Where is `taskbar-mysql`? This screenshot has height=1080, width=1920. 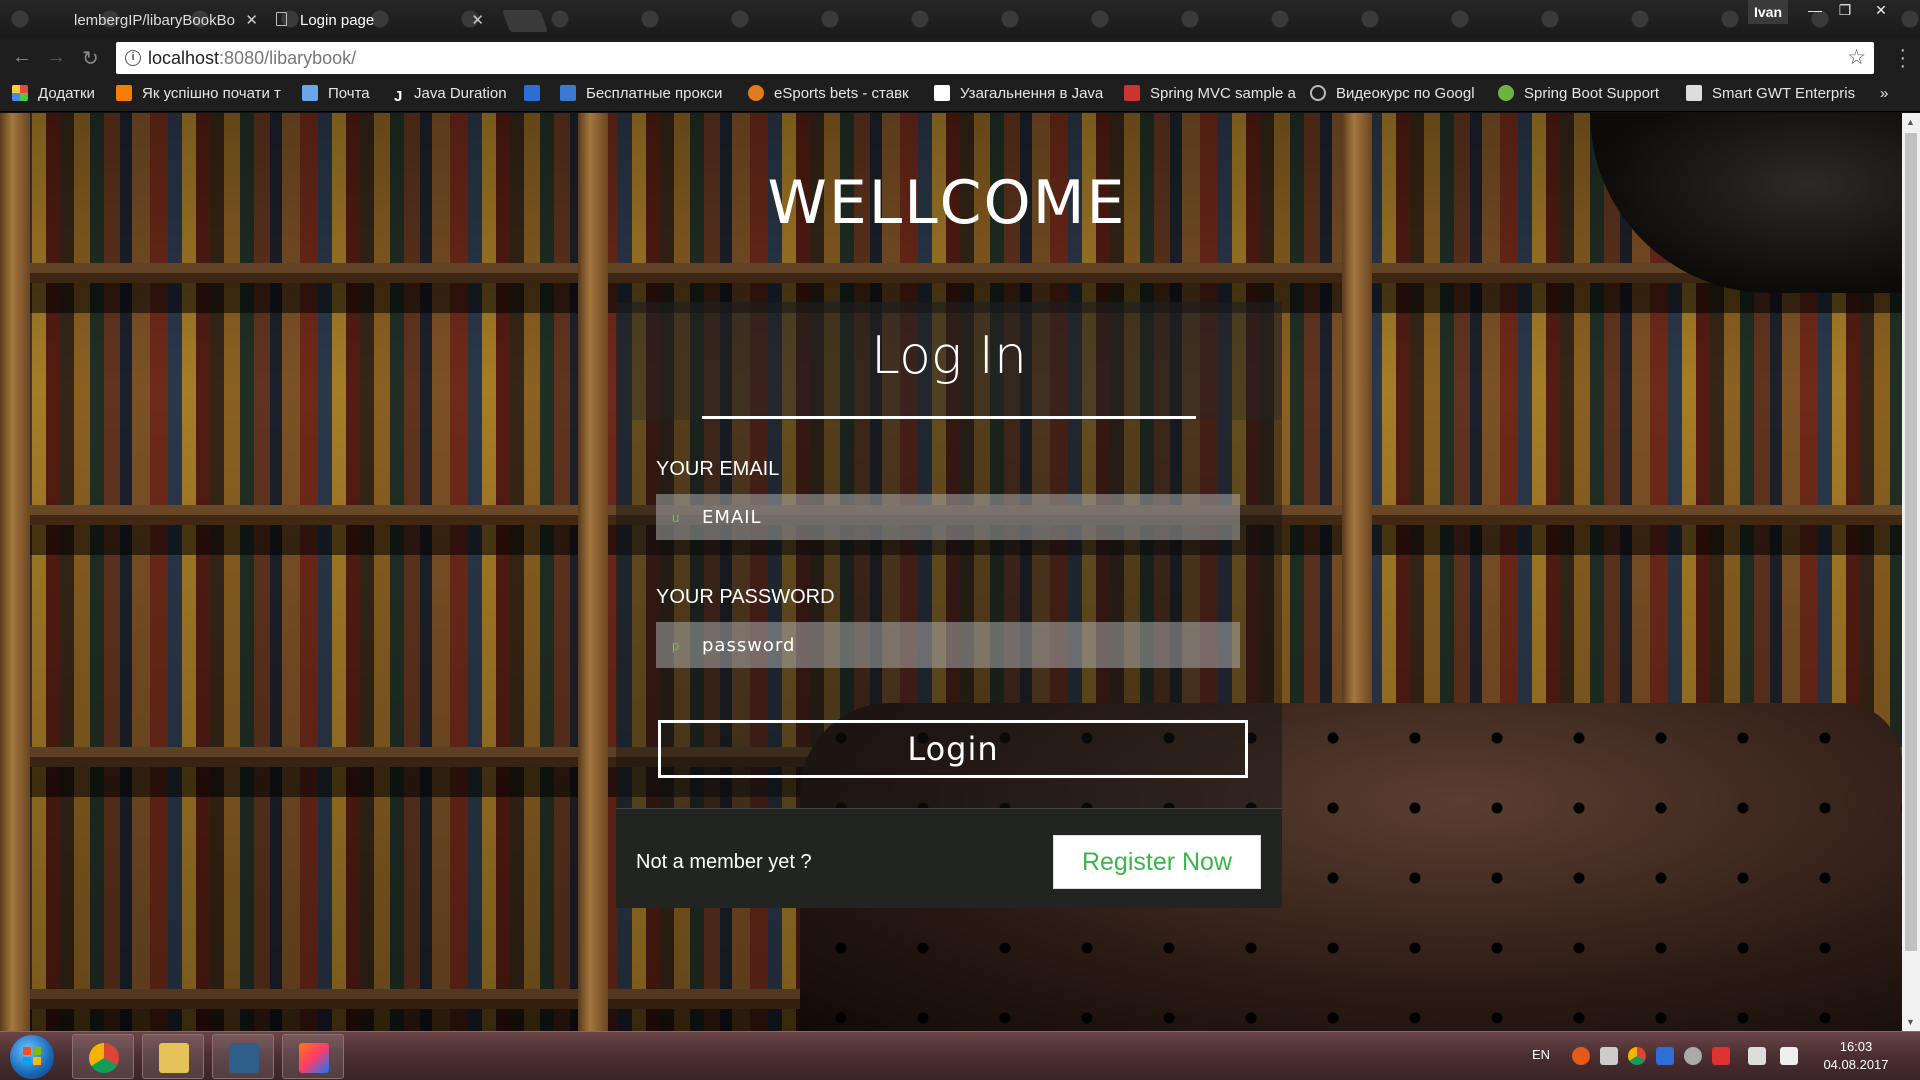 taskbar-mysql is located at coordinates (243, 1056).